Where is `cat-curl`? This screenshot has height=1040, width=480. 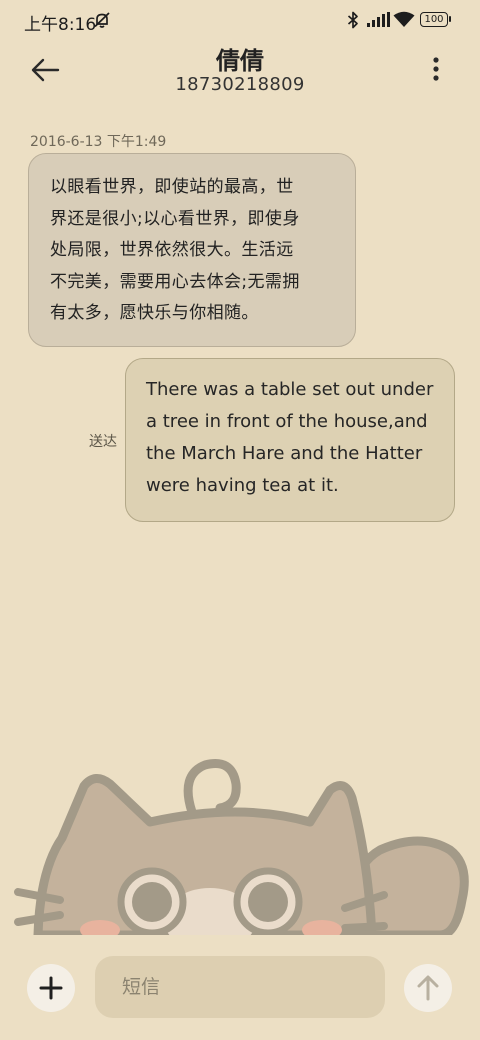 cat-curl is located at coordinates (212, 788).